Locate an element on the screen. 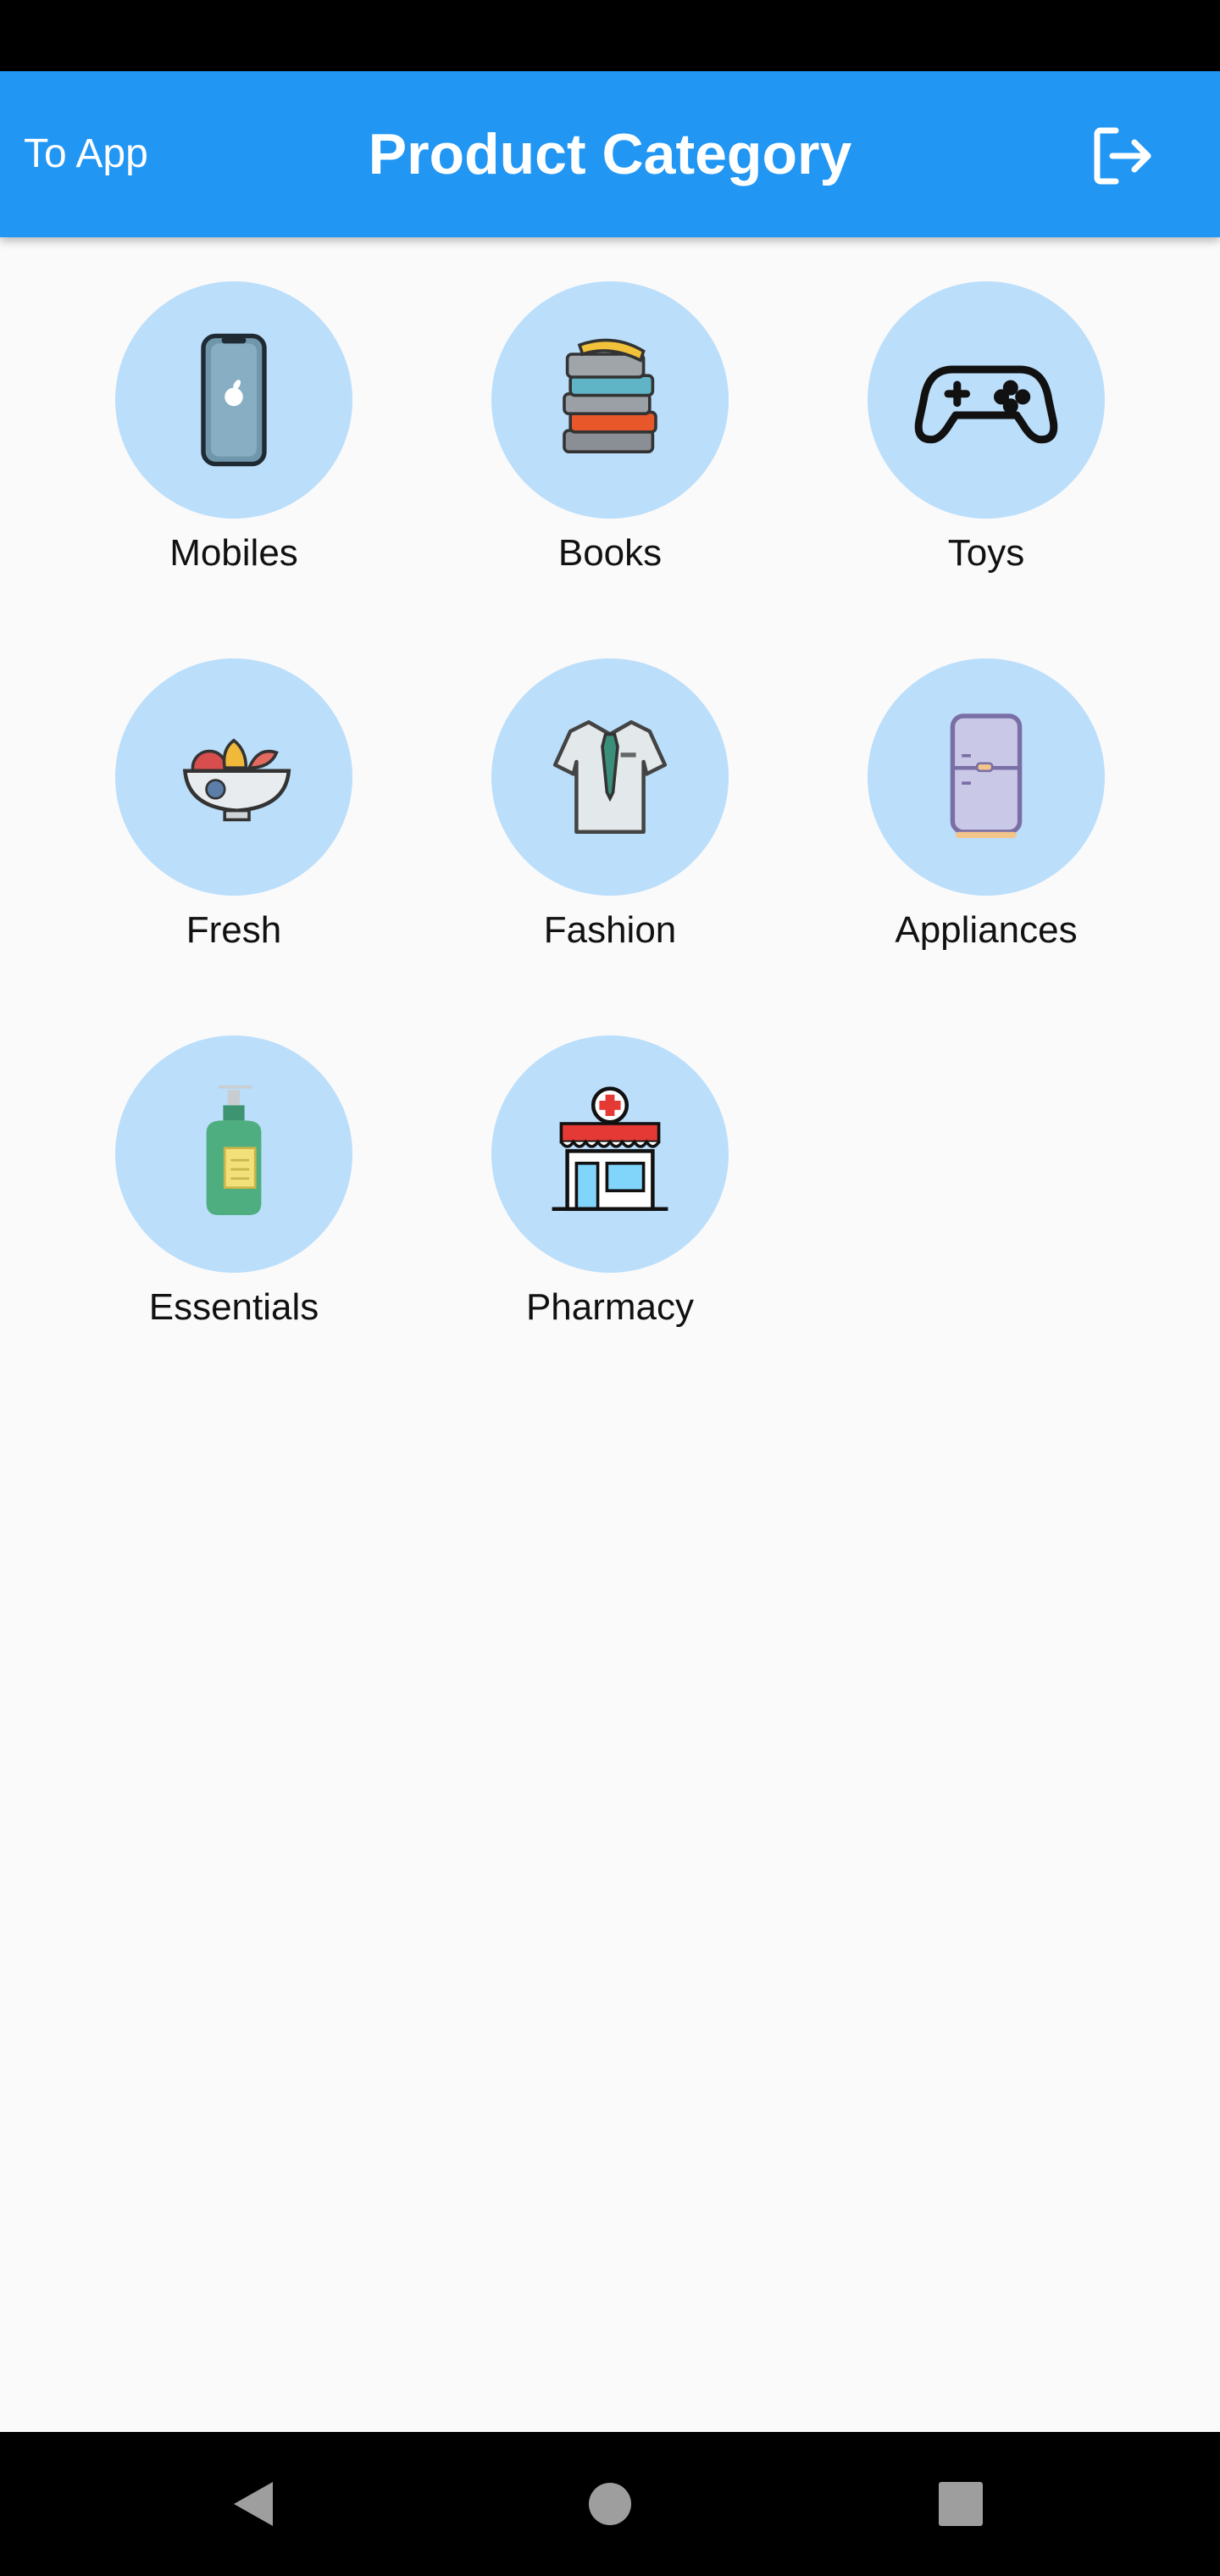 The image size is (1220, 2576). category-label: Pharmacy is located at coordinates (610, 1307).